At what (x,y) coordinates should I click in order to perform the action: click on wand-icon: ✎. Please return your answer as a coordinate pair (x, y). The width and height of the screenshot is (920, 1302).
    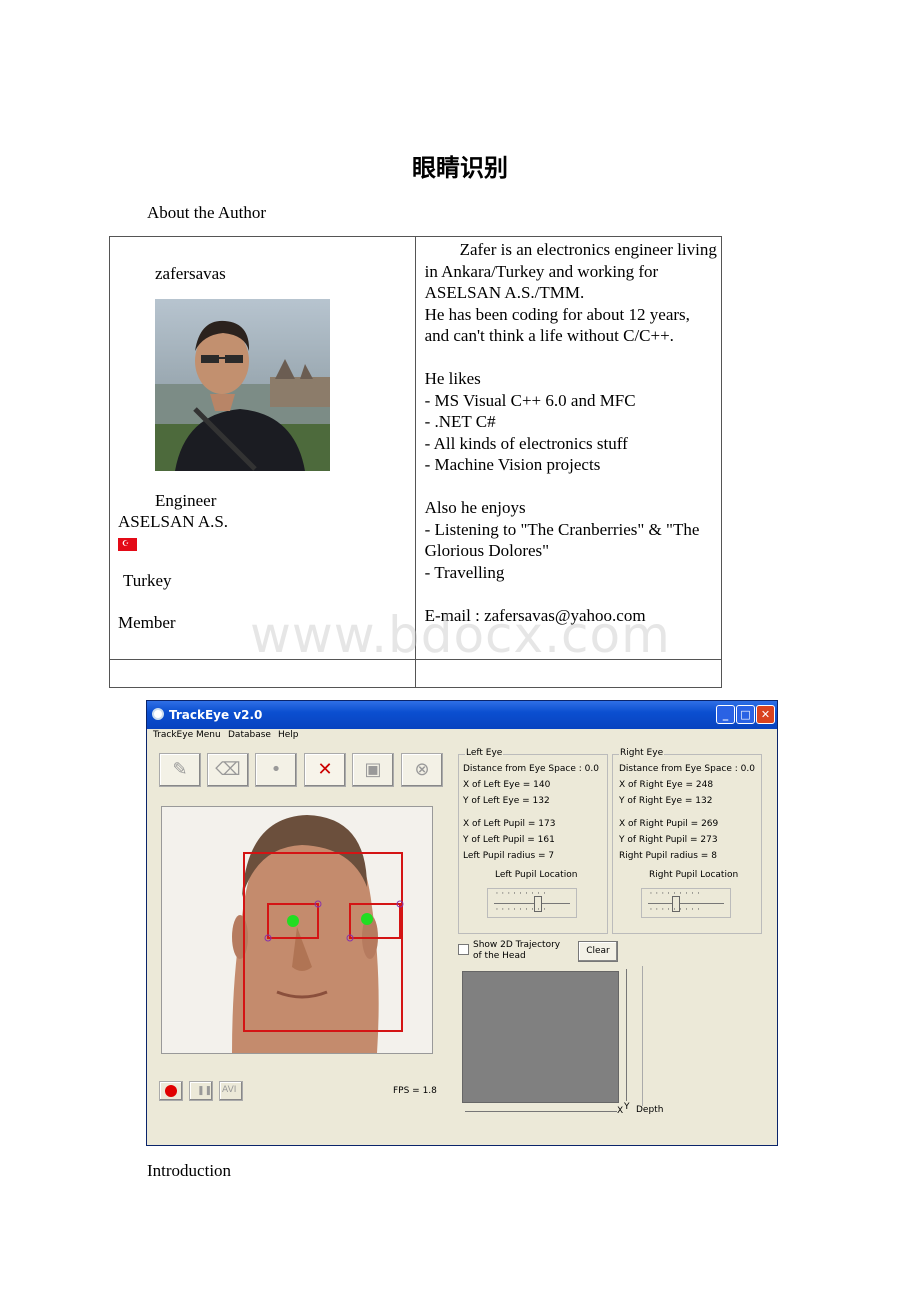
    Looking at the image, I should click on (180, 770).